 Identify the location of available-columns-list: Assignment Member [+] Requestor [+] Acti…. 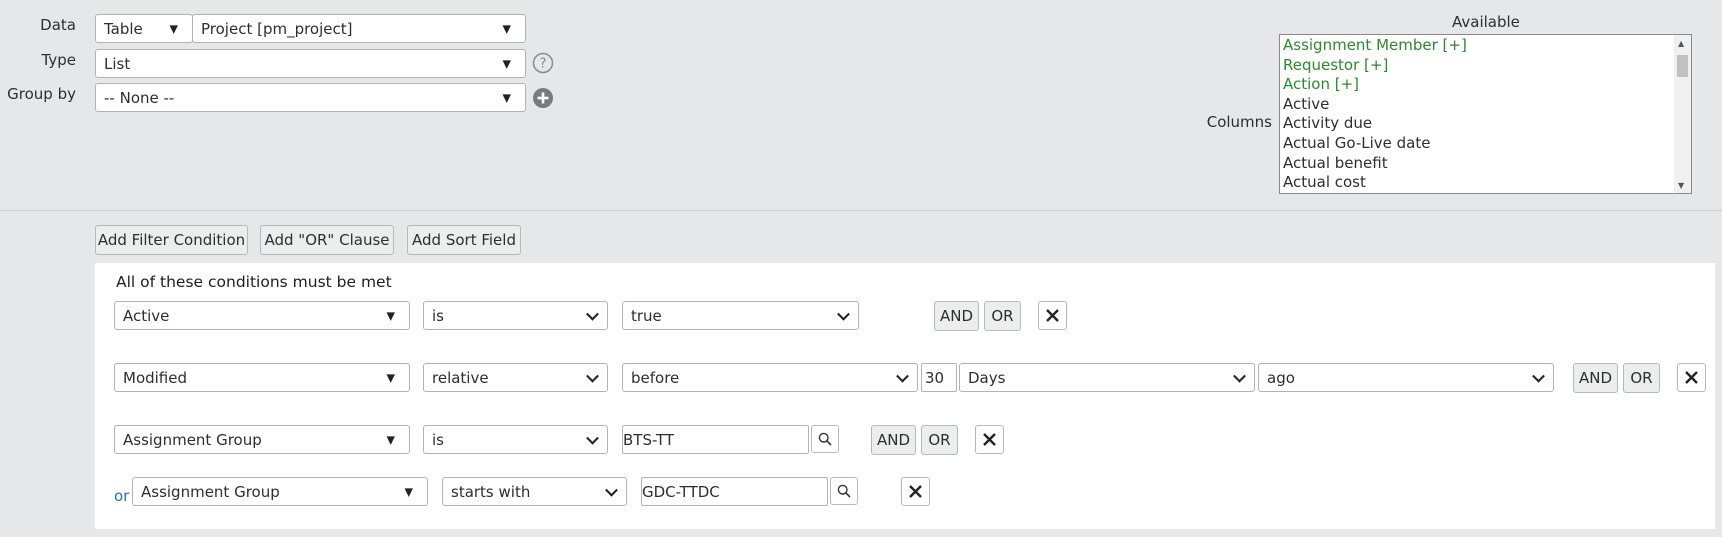
(1485, 114).